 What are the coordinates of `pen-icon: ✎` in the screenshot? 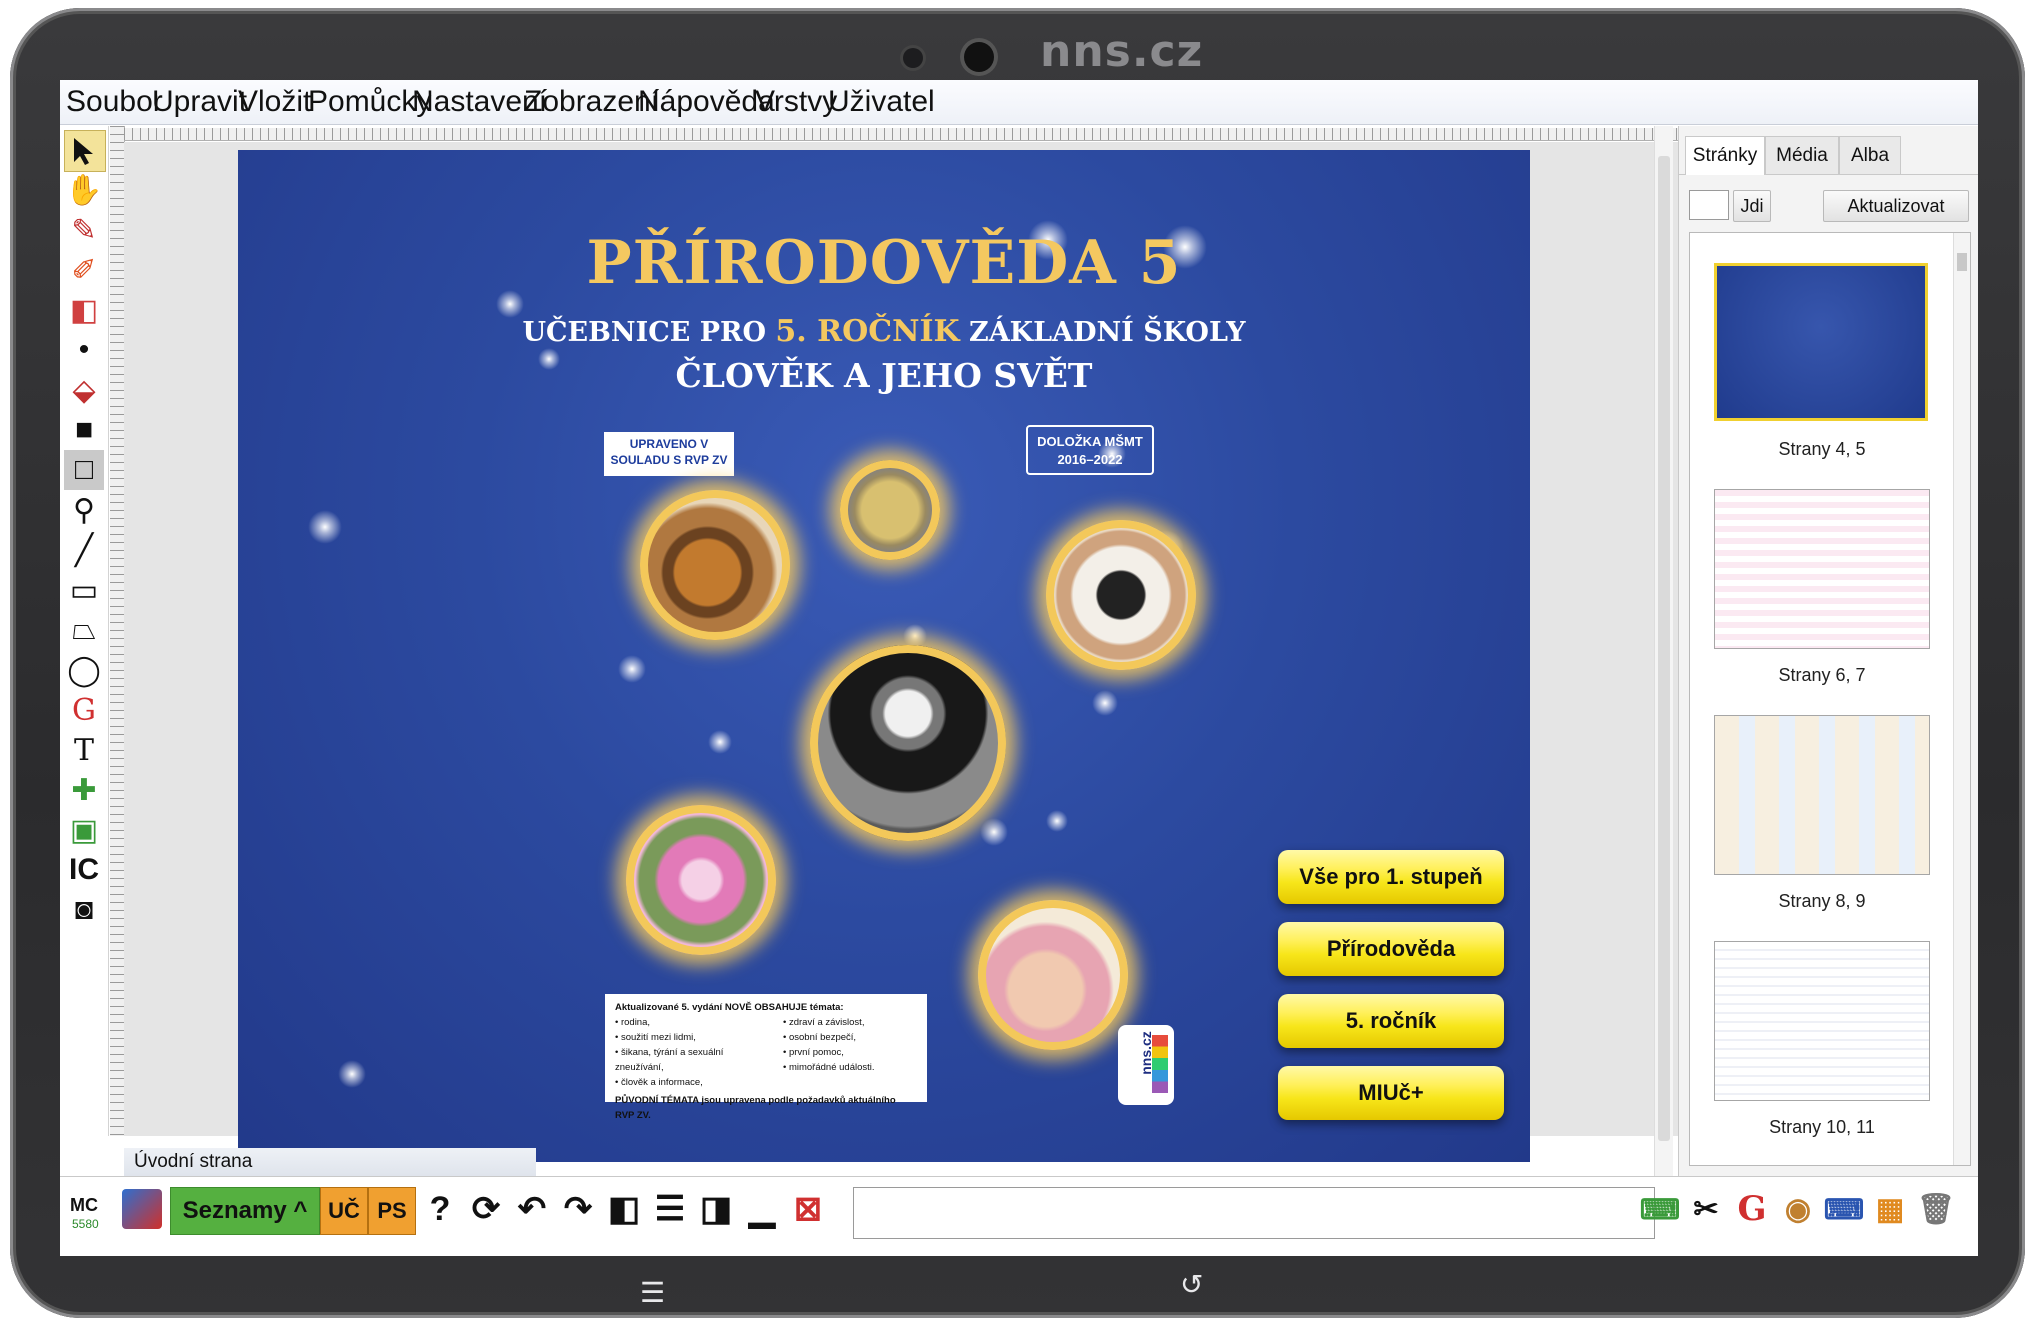 It's located at (84, 230).